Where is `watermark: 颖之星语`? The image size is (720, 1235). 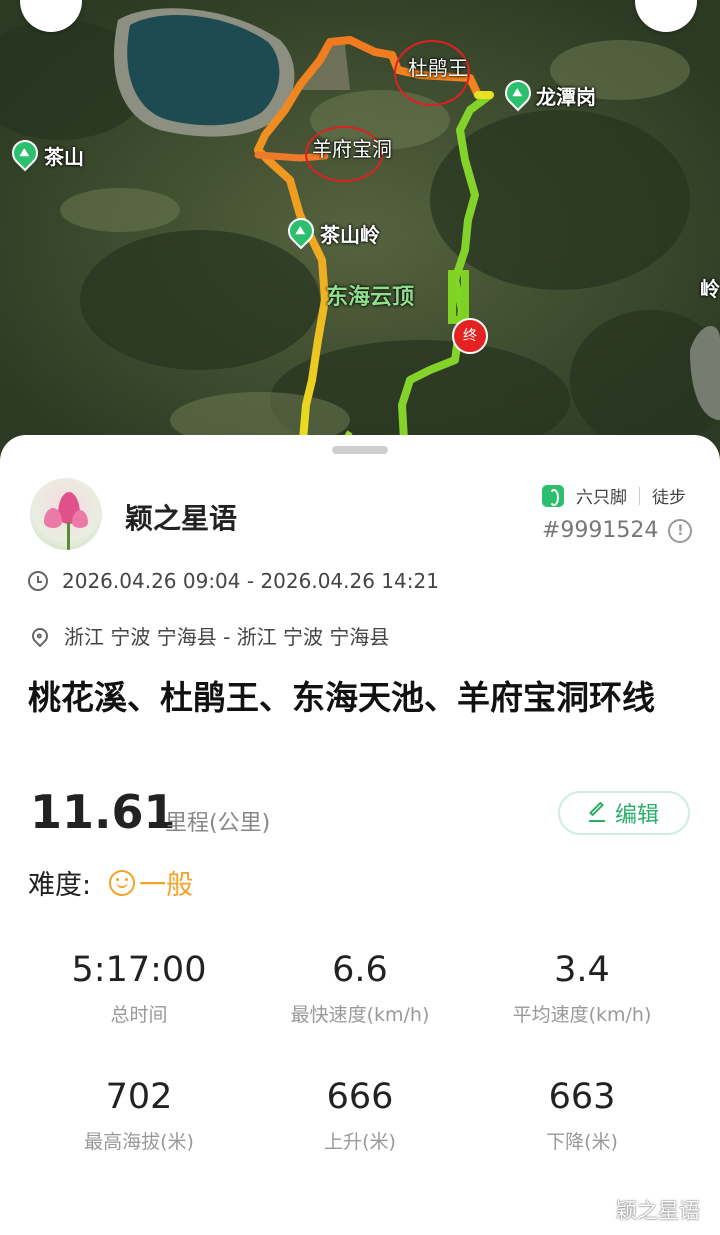
watermark: 颖之星语 is located at coordinates (658, 1211).